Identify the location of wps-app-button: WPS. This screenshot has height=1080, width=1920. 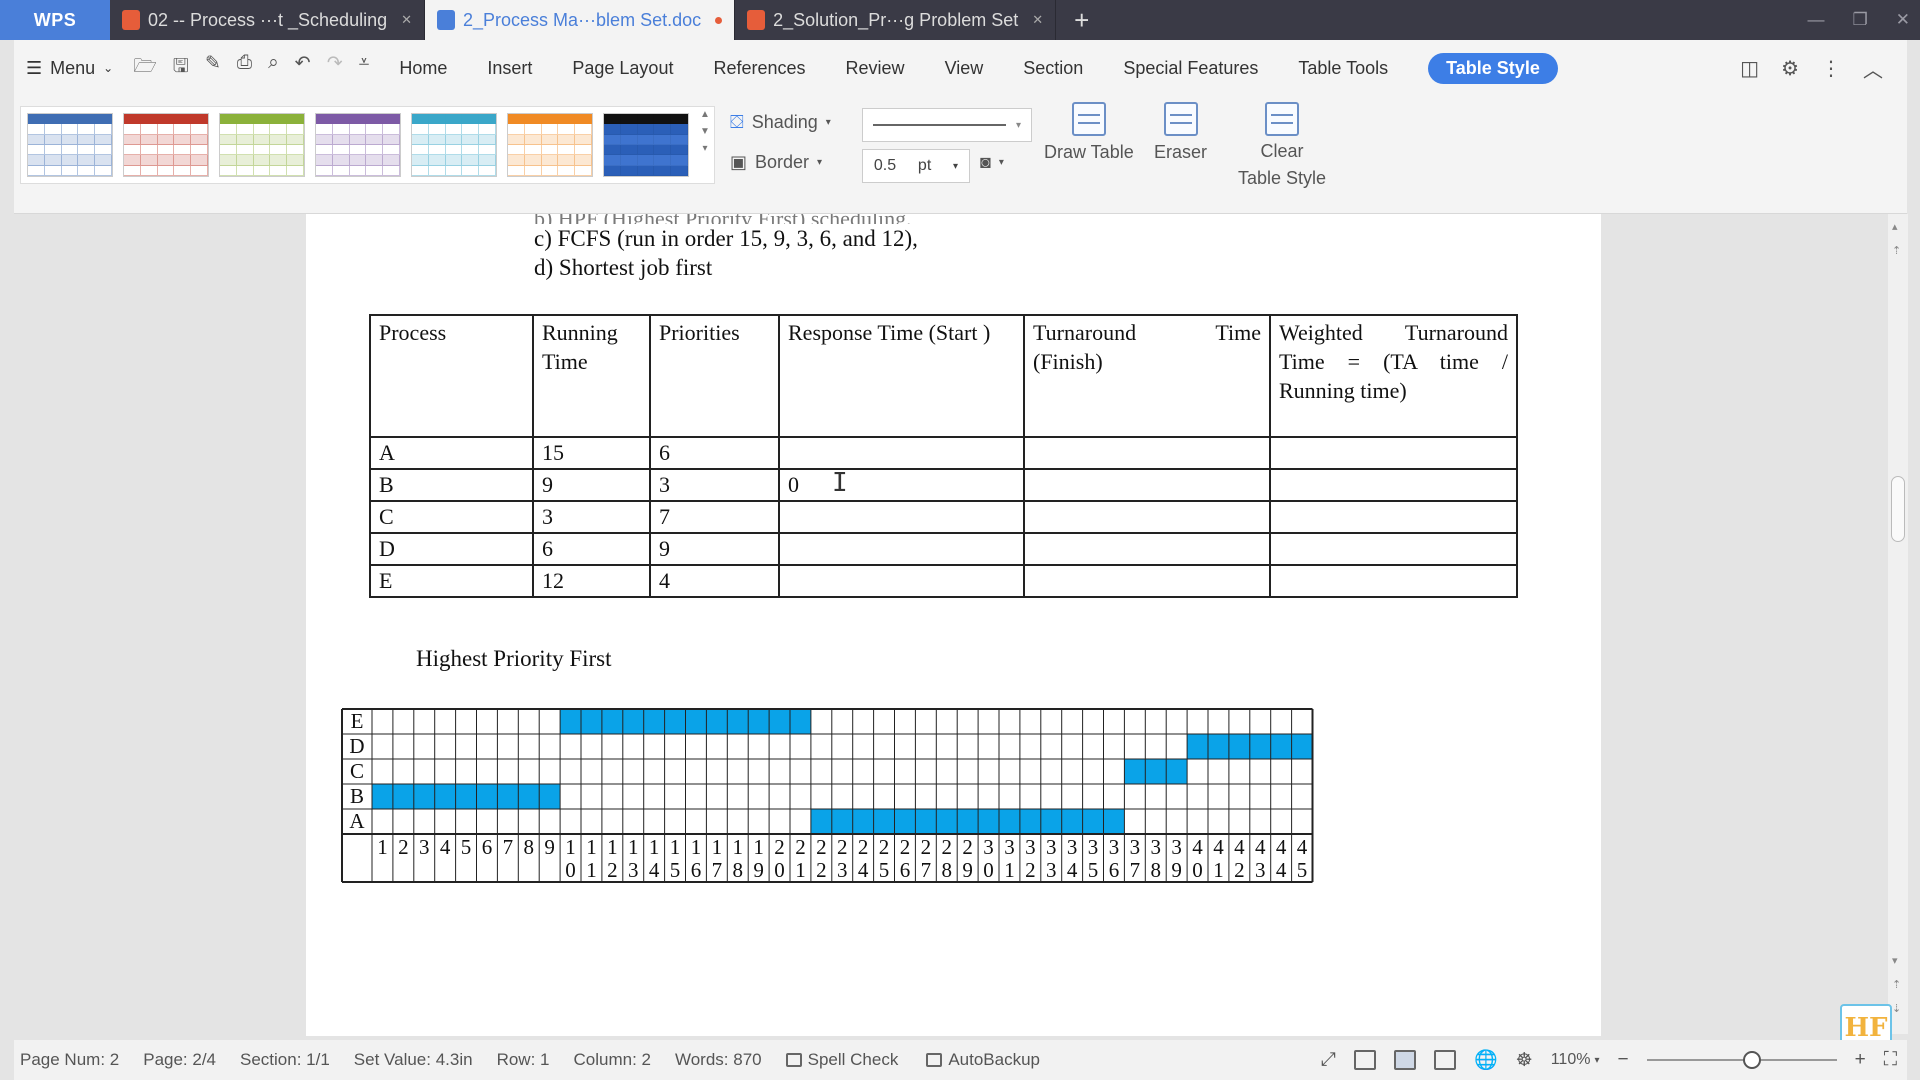
(55, 20).